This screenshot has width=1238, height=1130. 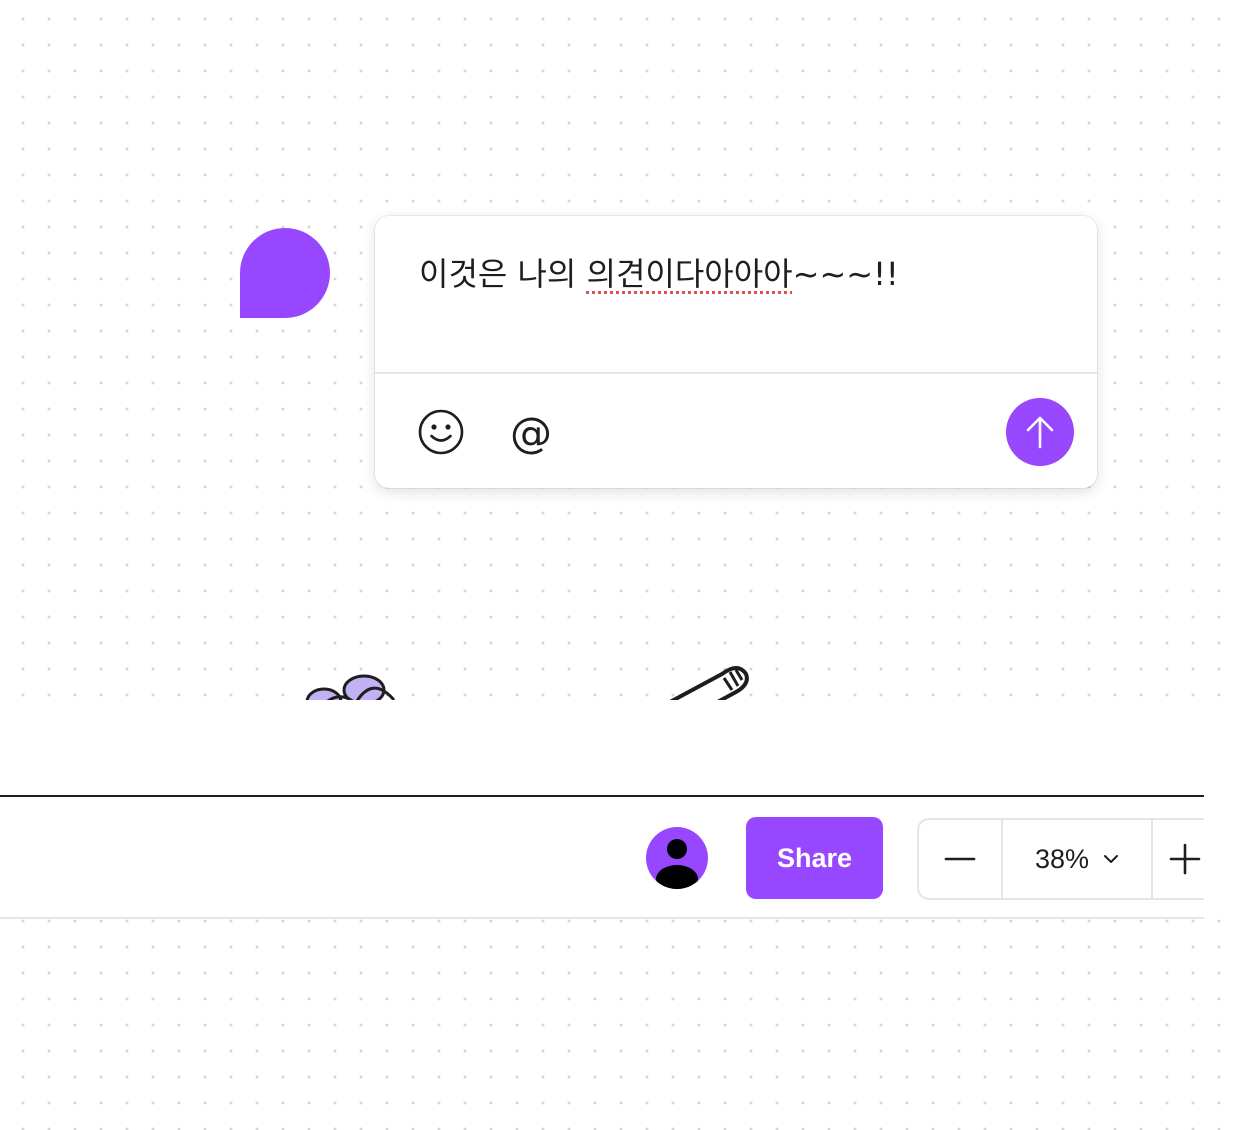 I want to click on zoom-controls: 38%, so click(x=1067, y=859).